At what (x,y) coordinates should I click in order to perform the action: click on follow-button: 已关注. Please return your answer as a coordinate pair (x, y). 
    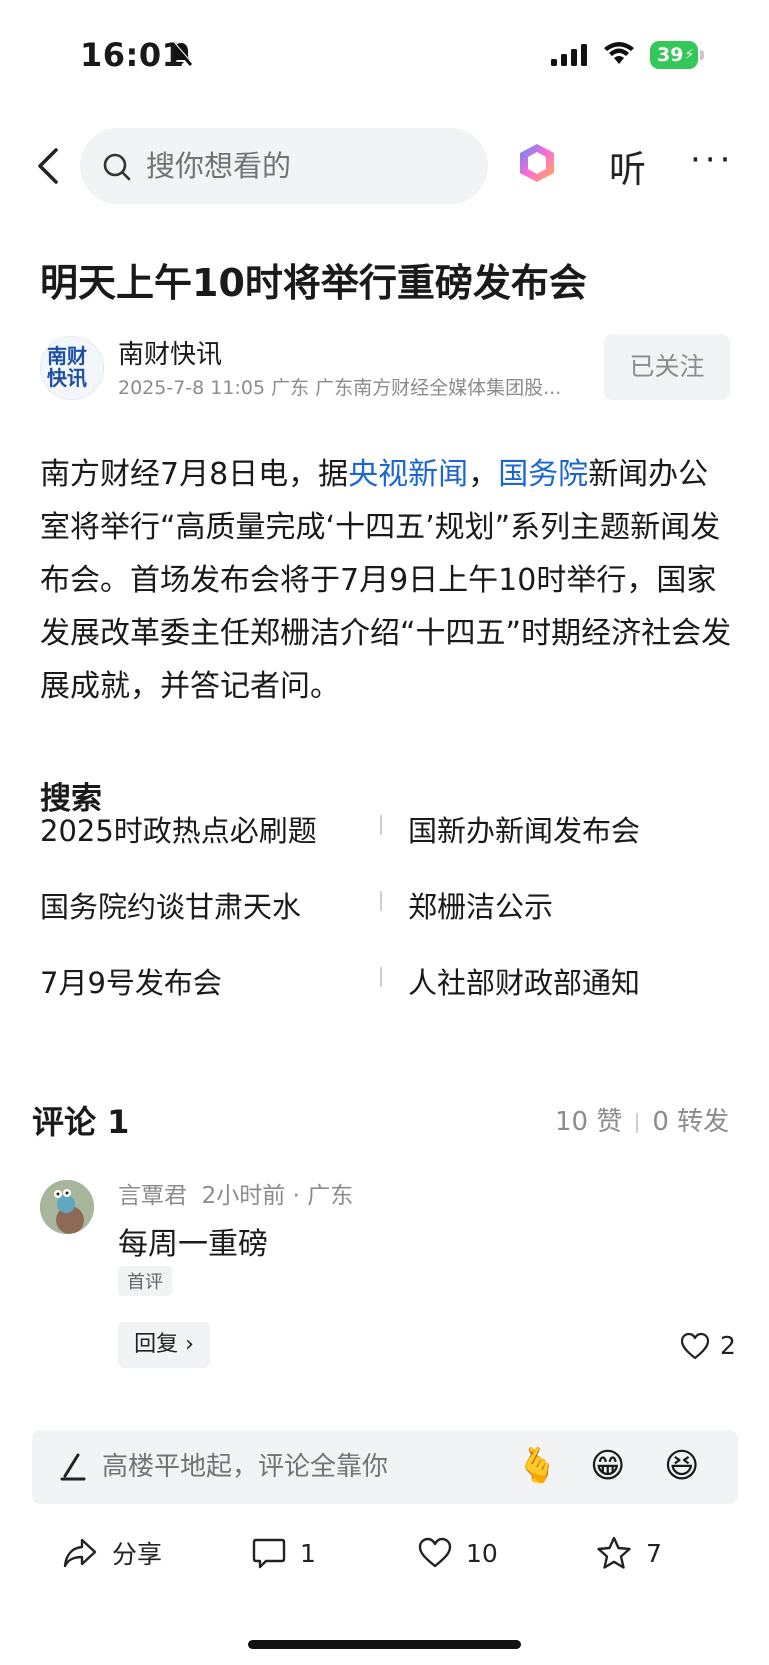
    Looking at the image, I should click on (667, 367).